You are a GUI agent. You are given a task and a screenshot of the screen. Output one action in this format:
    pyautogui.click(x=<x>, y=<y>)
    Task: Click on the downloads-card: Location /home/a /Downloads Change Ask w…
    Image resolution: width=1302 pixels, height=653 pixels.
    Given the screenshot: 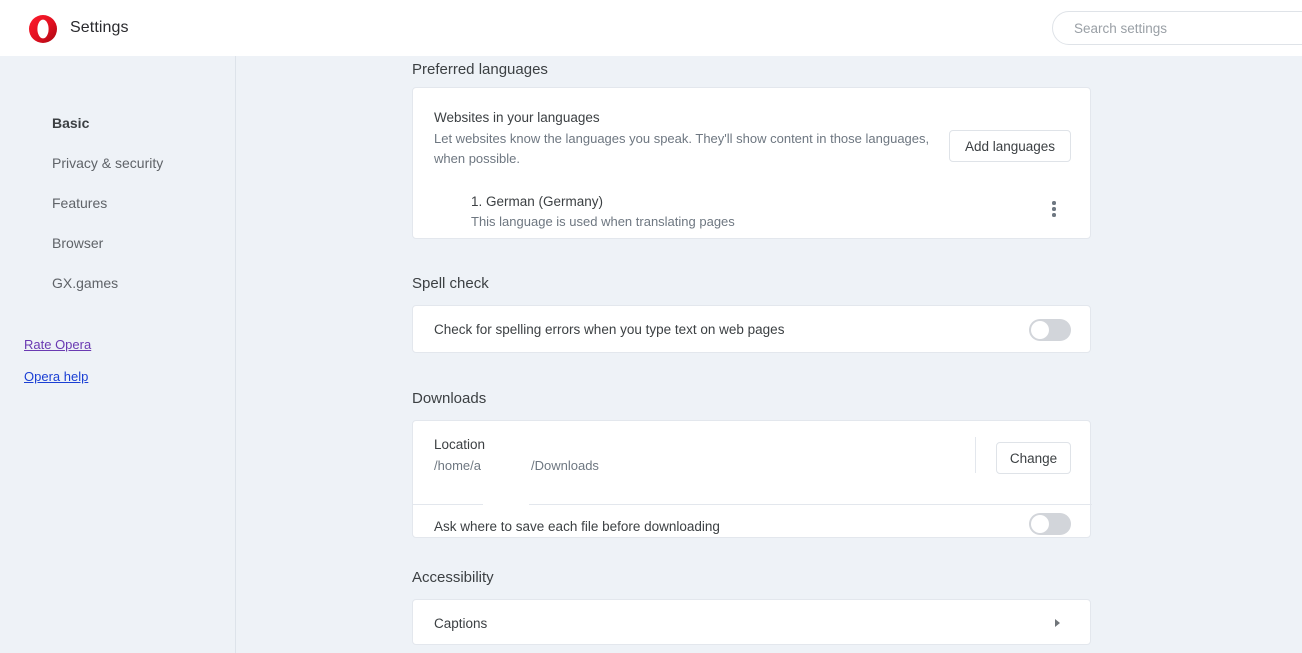 What is the action you would take?
    pyautogui.click(x=752, y=479)
    